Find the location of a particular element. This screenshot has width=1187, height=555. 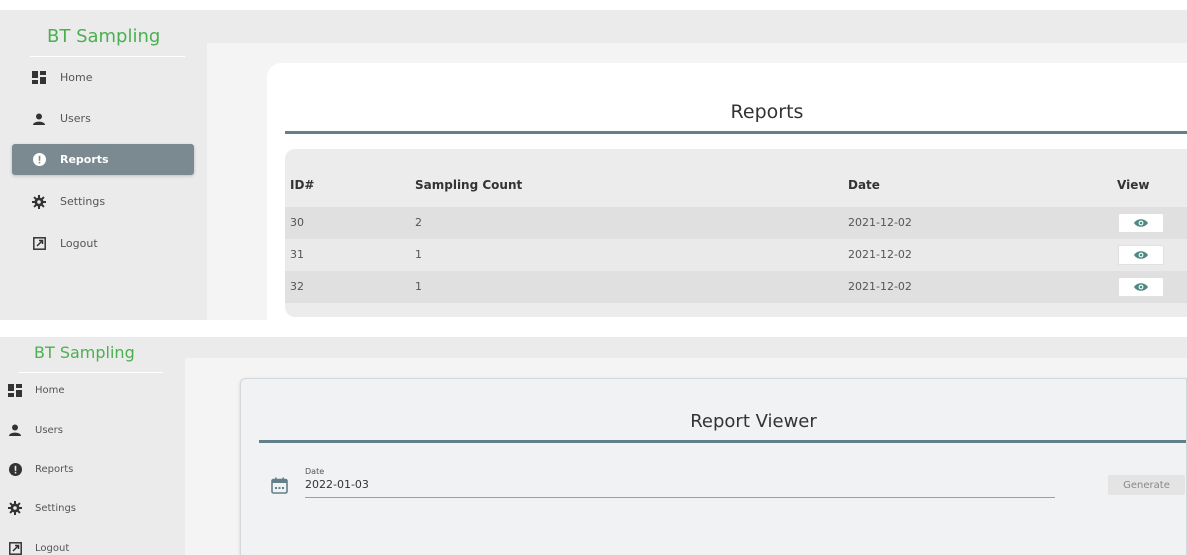

column-header-id: ID# is located at coordinates (302, 185).